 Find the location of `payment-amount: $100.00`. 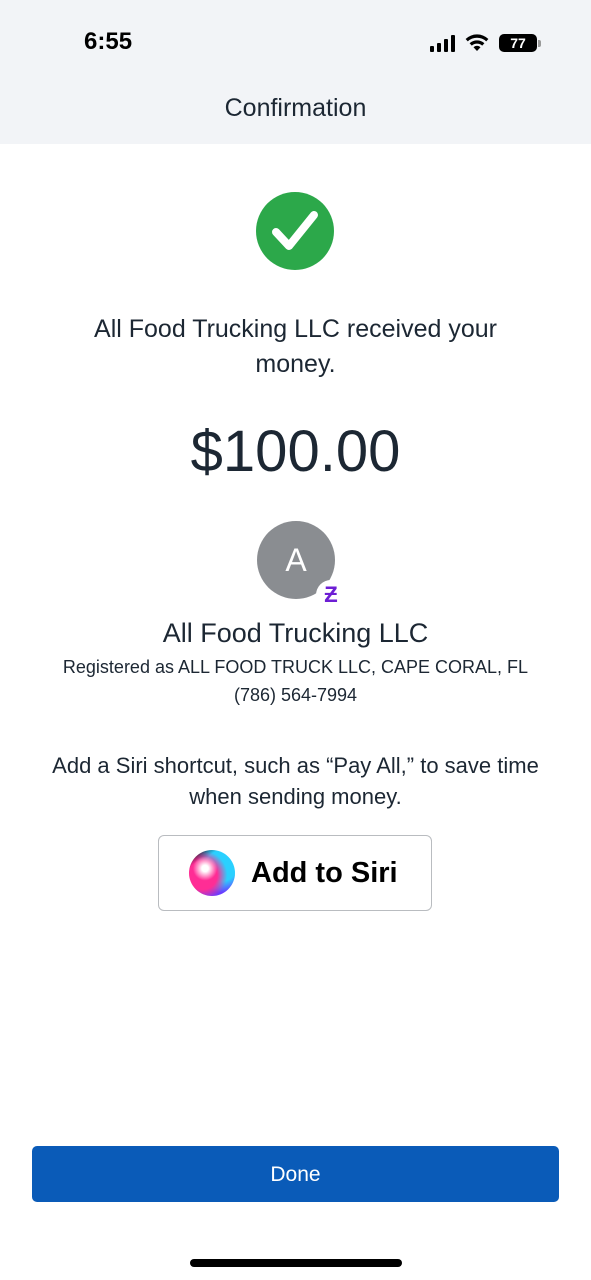

payment-amount: $100.00 is located at coordinates (295, 451).